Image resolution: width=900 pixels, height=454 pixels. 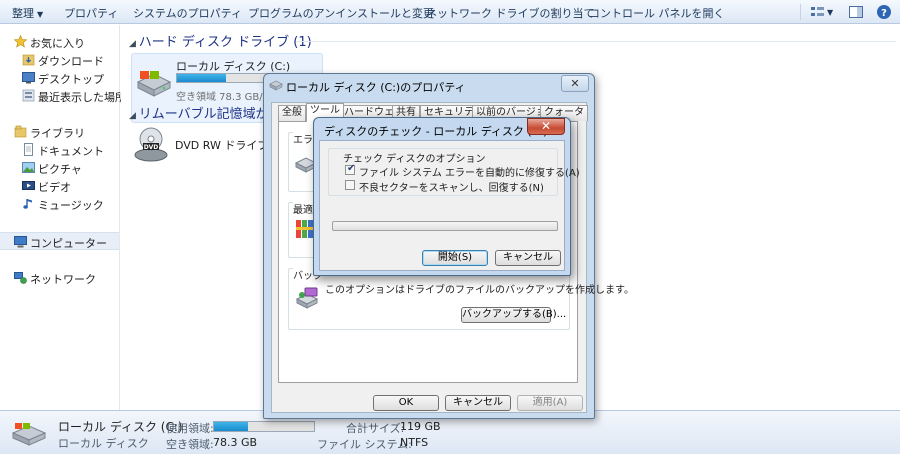 What do you see at coordinates (205, 112) in the screenshot?
I see `removable-storage-group-title: ◢ リムーバブル記憶域があ` at bounding box center [205, 112].